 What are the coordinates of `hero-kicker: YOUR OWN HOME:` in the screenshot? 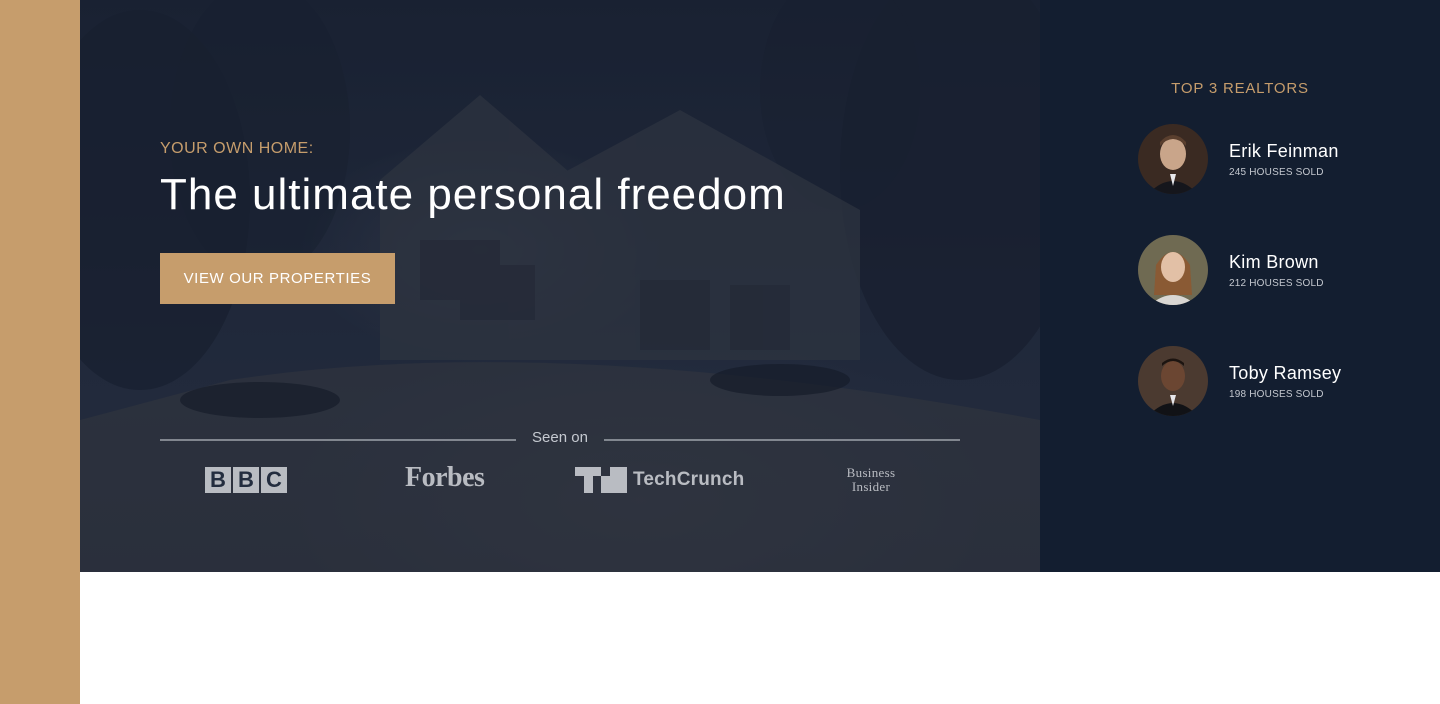 It's located at (237, 148).